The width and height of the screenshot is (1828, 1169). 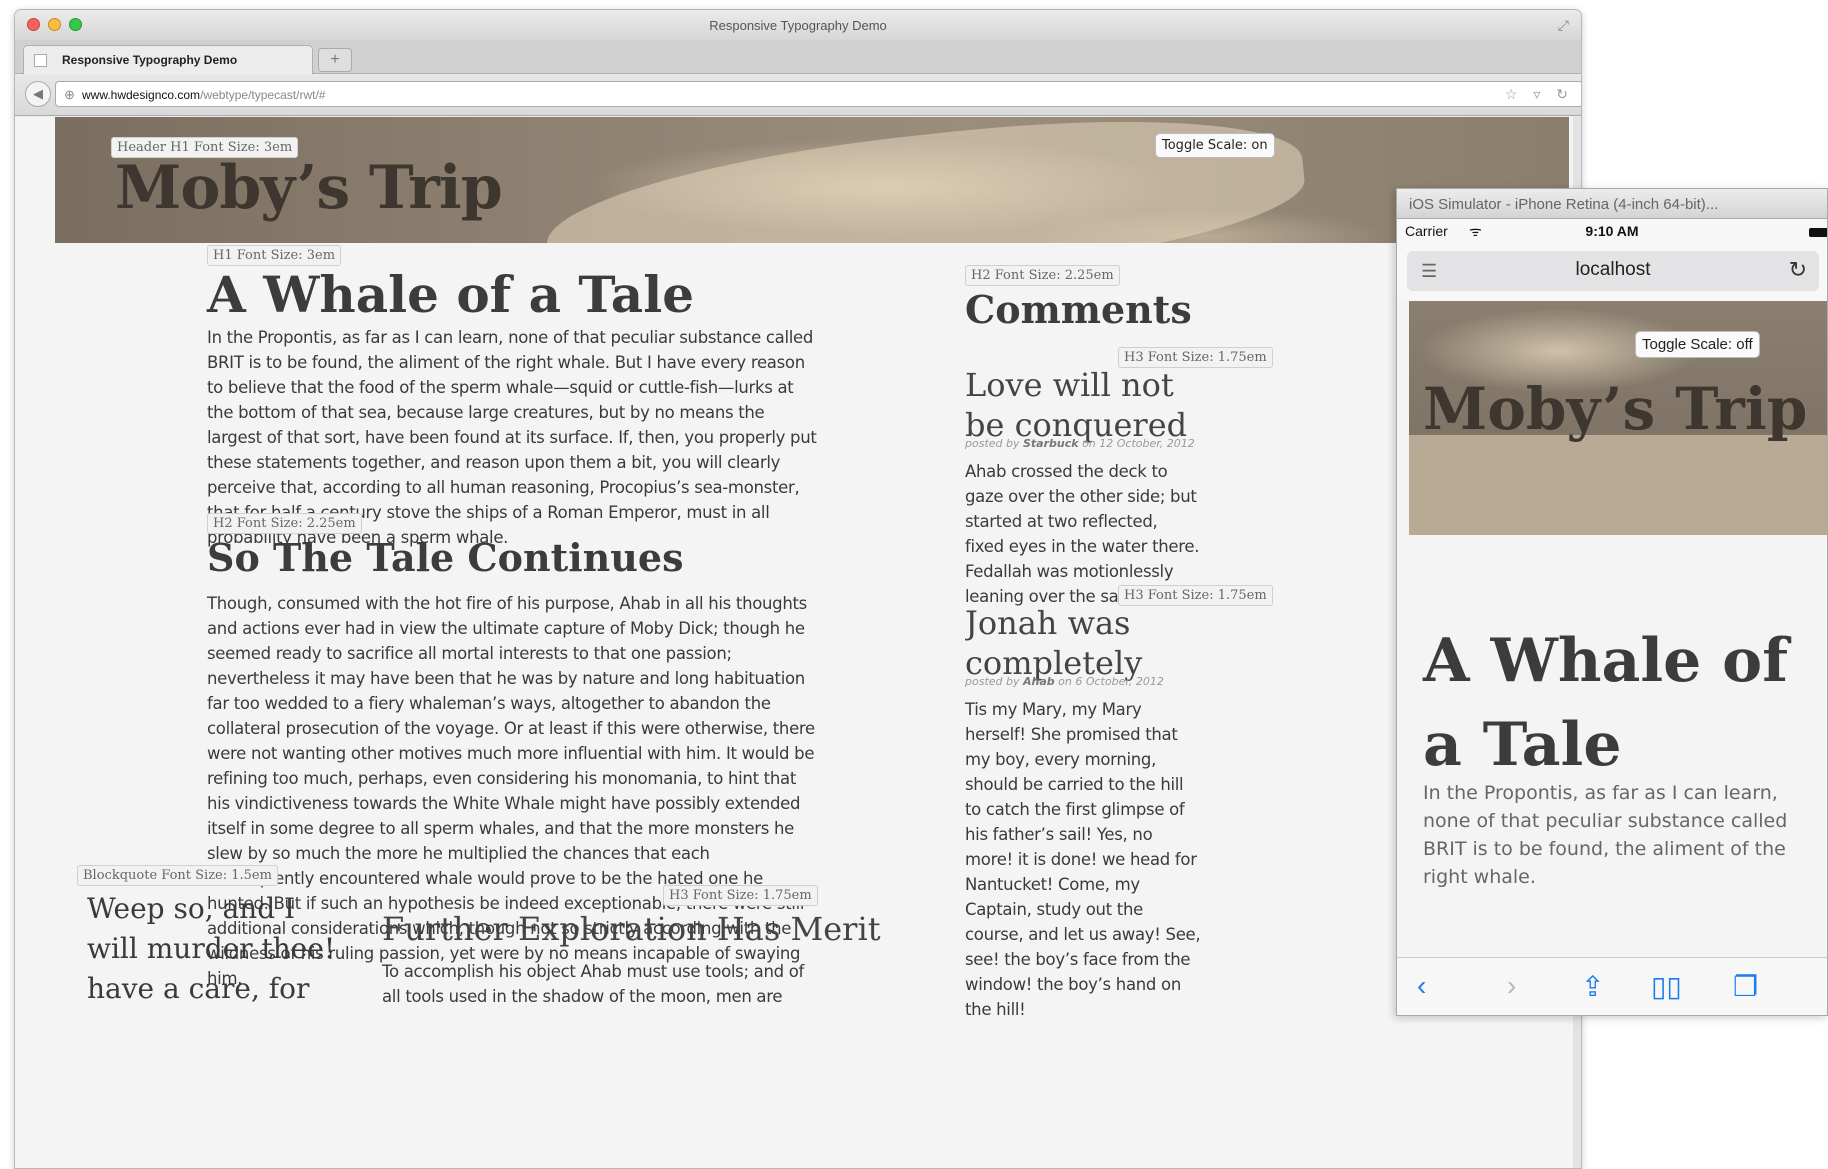 What do you see at coordinates (1666, 986) in the screenshot?
I see `bookmarks-icon: ▯▯` at bounding box center [1666, 986].